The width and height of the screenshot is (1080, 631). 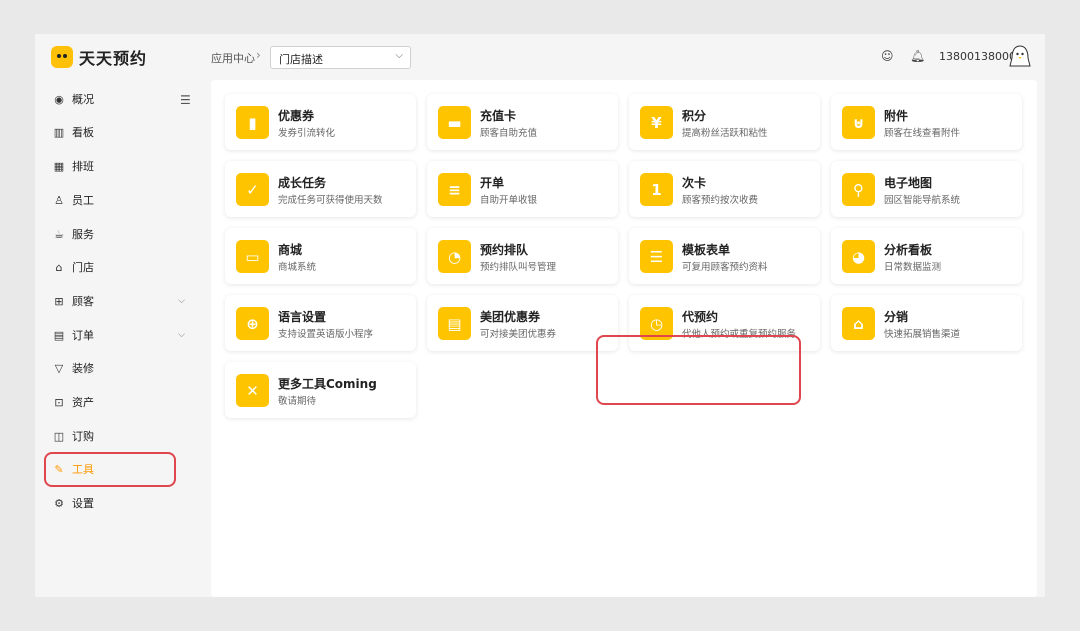 What do you see at coordinates (302, 317) in the screenshot?
I see `tool-card-title: 语言设置` at bounding box center [302, 317].